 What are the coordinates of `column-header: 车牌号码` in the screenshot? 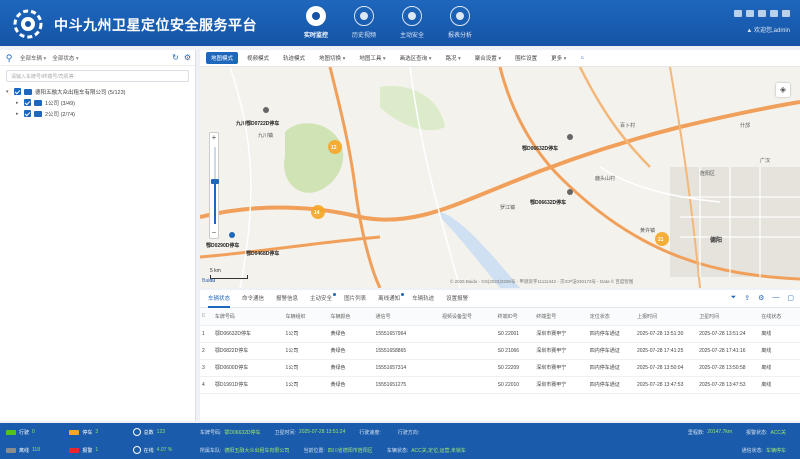 It's located at (248, 317).